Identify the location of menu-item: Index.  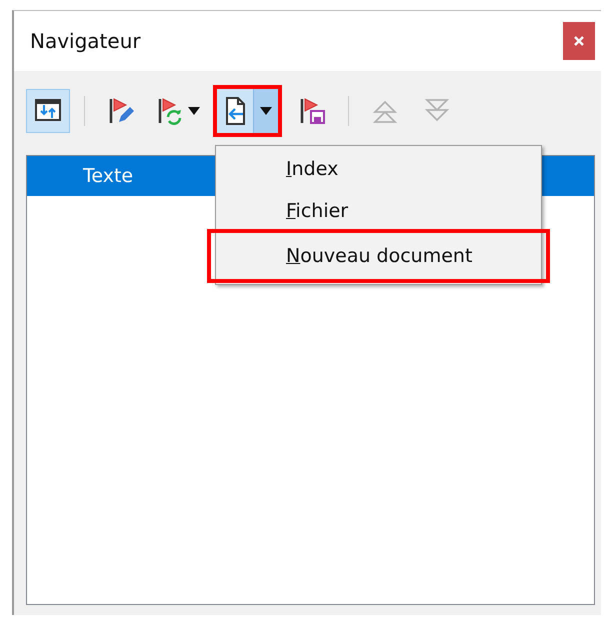
(378, 169).